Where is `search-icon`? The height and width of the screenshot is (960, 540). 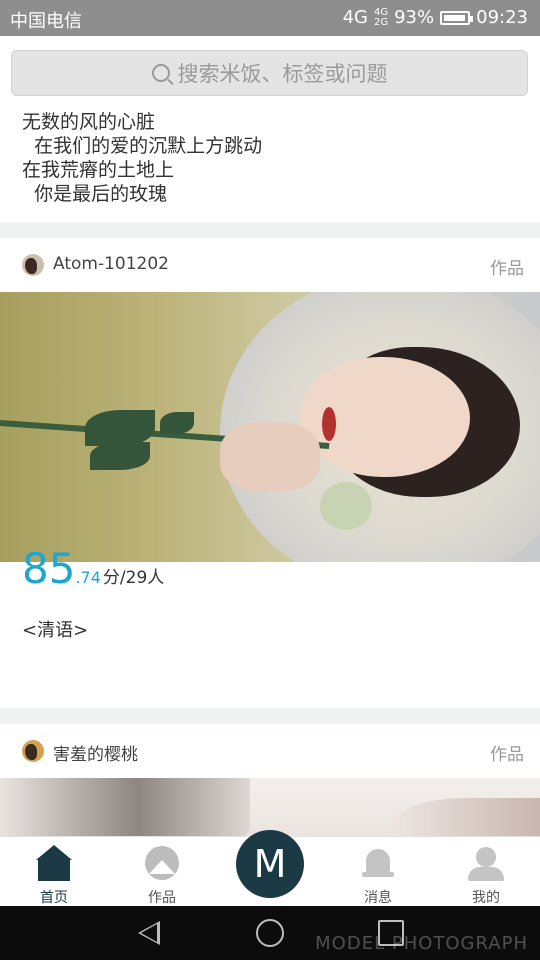 search-icon is located at coordinates (160, 73).